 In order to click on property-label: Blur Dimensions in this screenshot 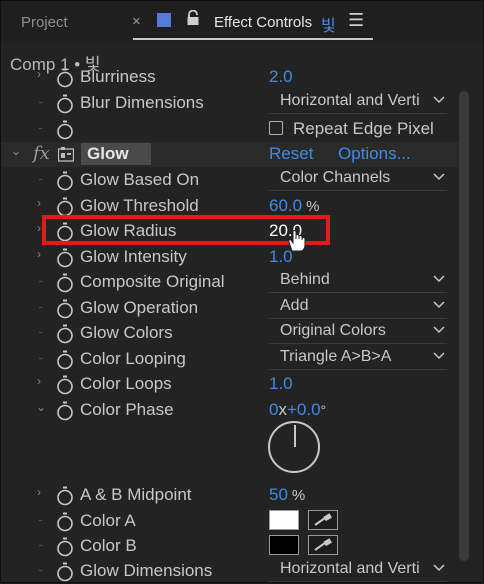, I will do `click(142, 102)`.